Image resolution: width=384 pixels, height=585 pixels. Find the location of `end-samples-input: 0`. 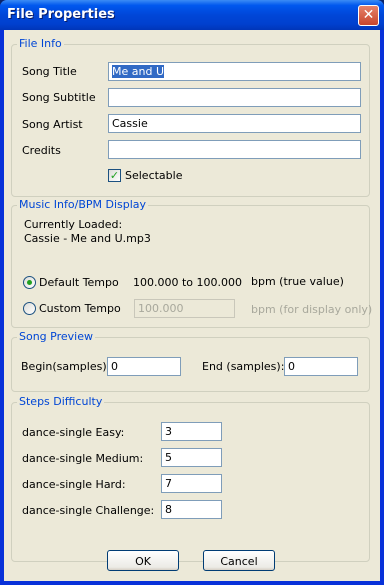

end-samples-input: 0 is located at coordinates (321, 366).